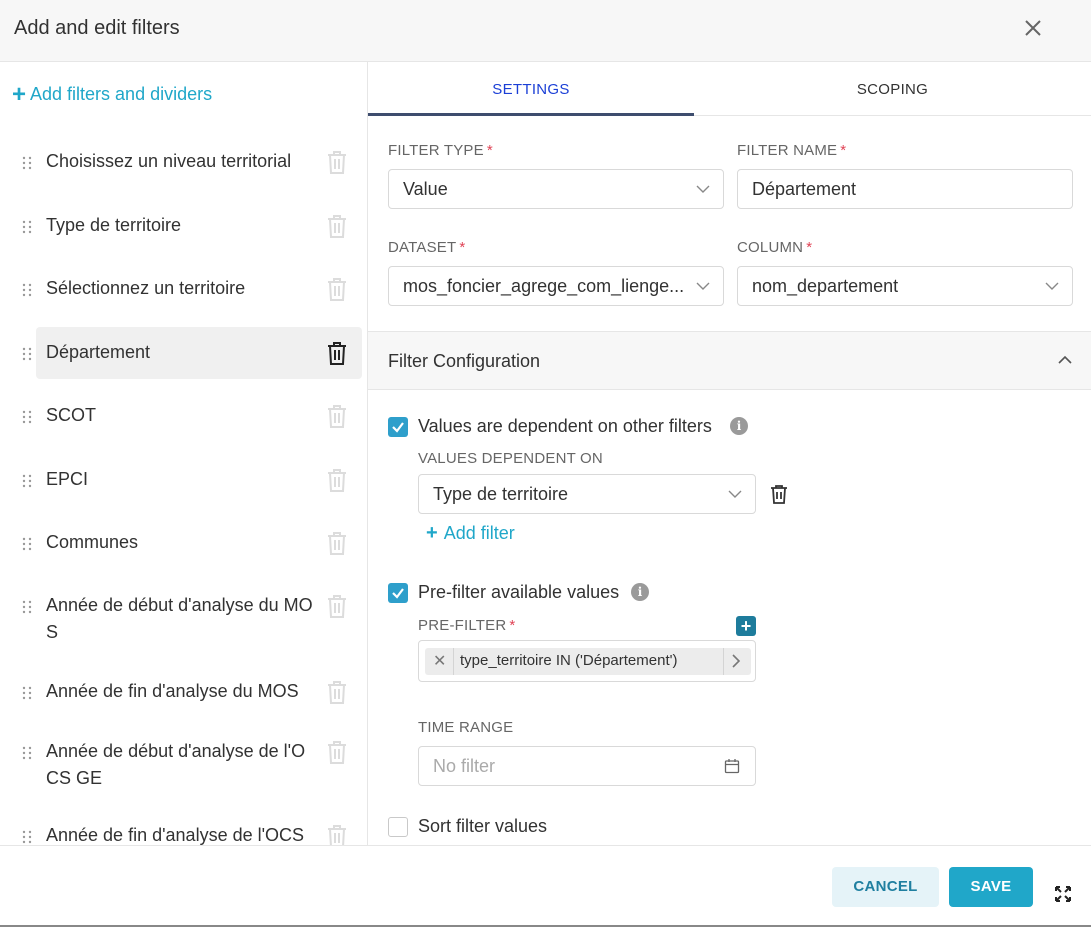  What do you see at coordinates (67, 479) in the screenshot?
I see `sidebar-filter-label: EPCI` at bounding box center [67, 479].